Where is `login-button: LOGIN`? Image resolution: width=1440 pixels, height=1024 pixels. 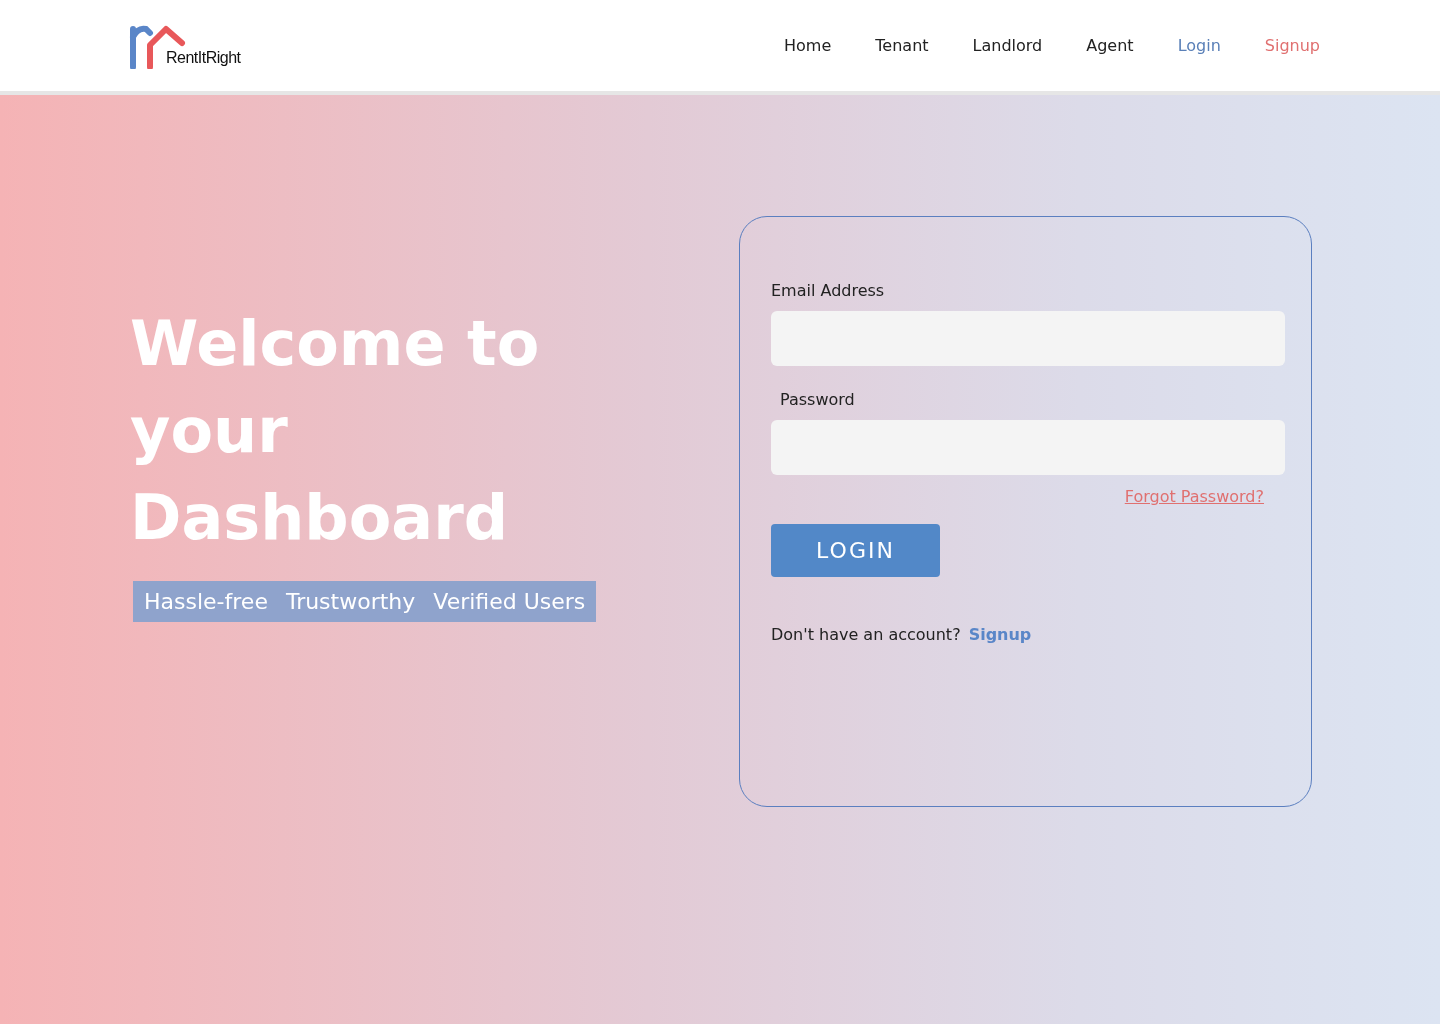
login-button: LOGIN is located at coordinates (855, 550).